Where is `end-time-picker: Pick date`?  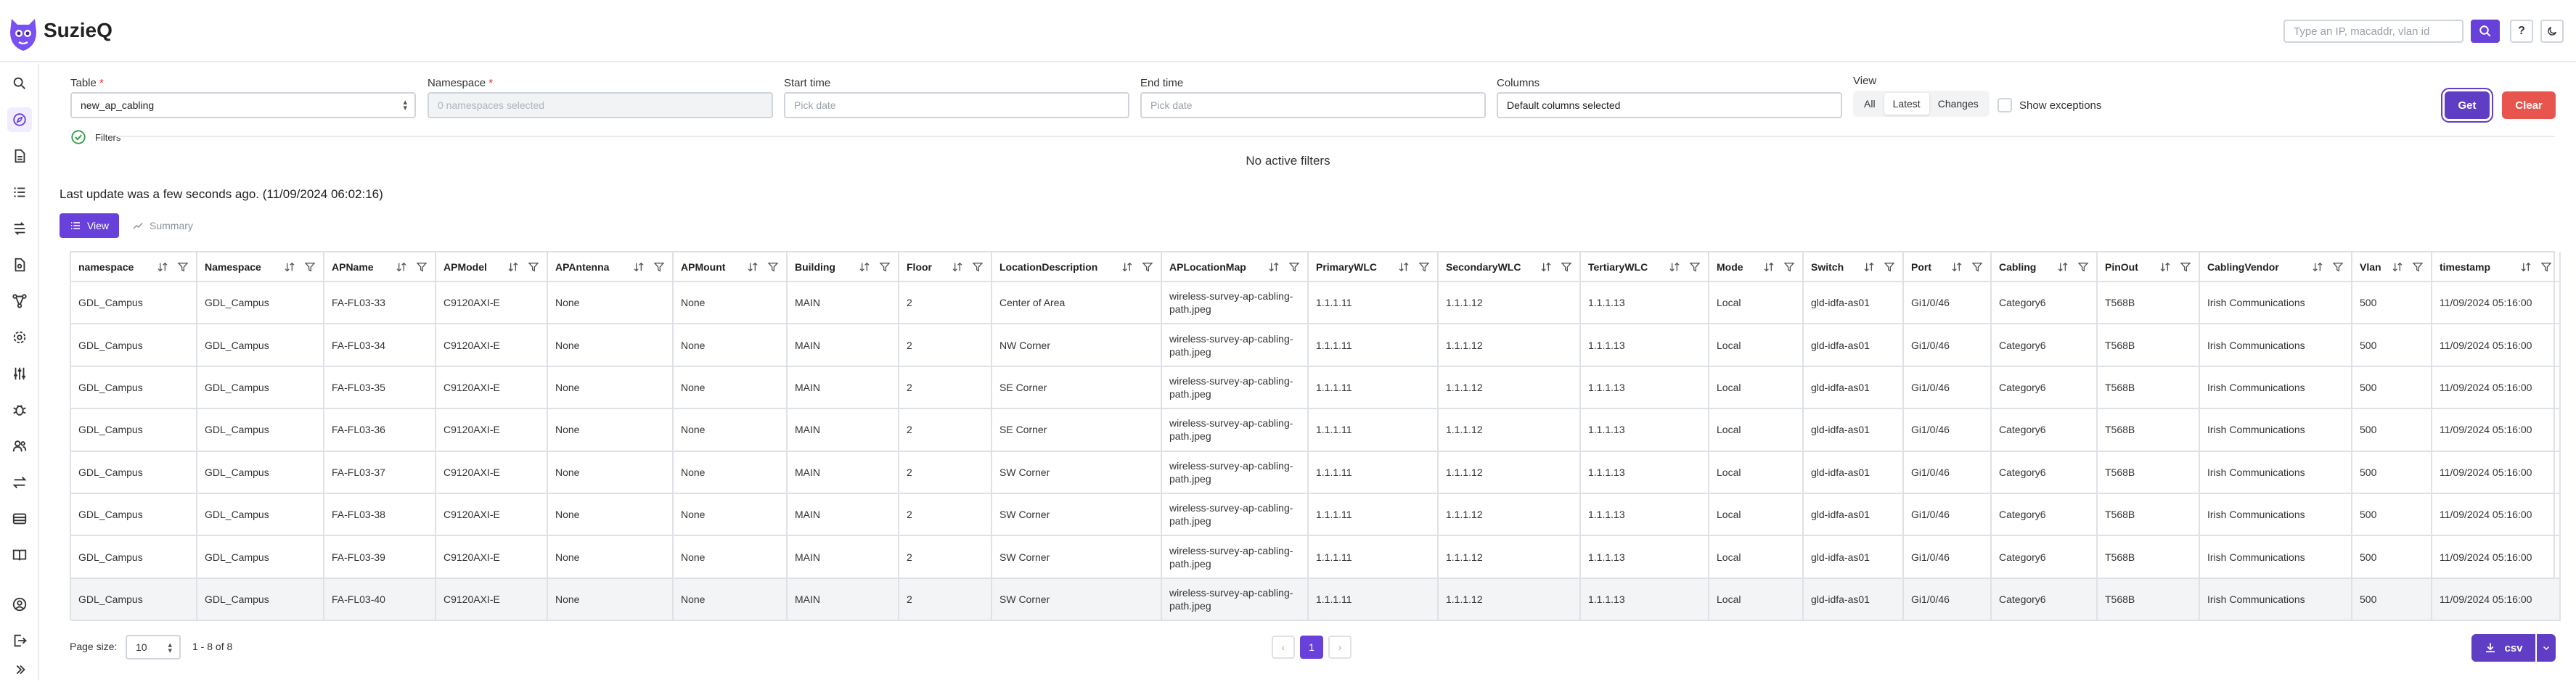
end-time-picker: Pick date is located at coordinates (1313, 105).